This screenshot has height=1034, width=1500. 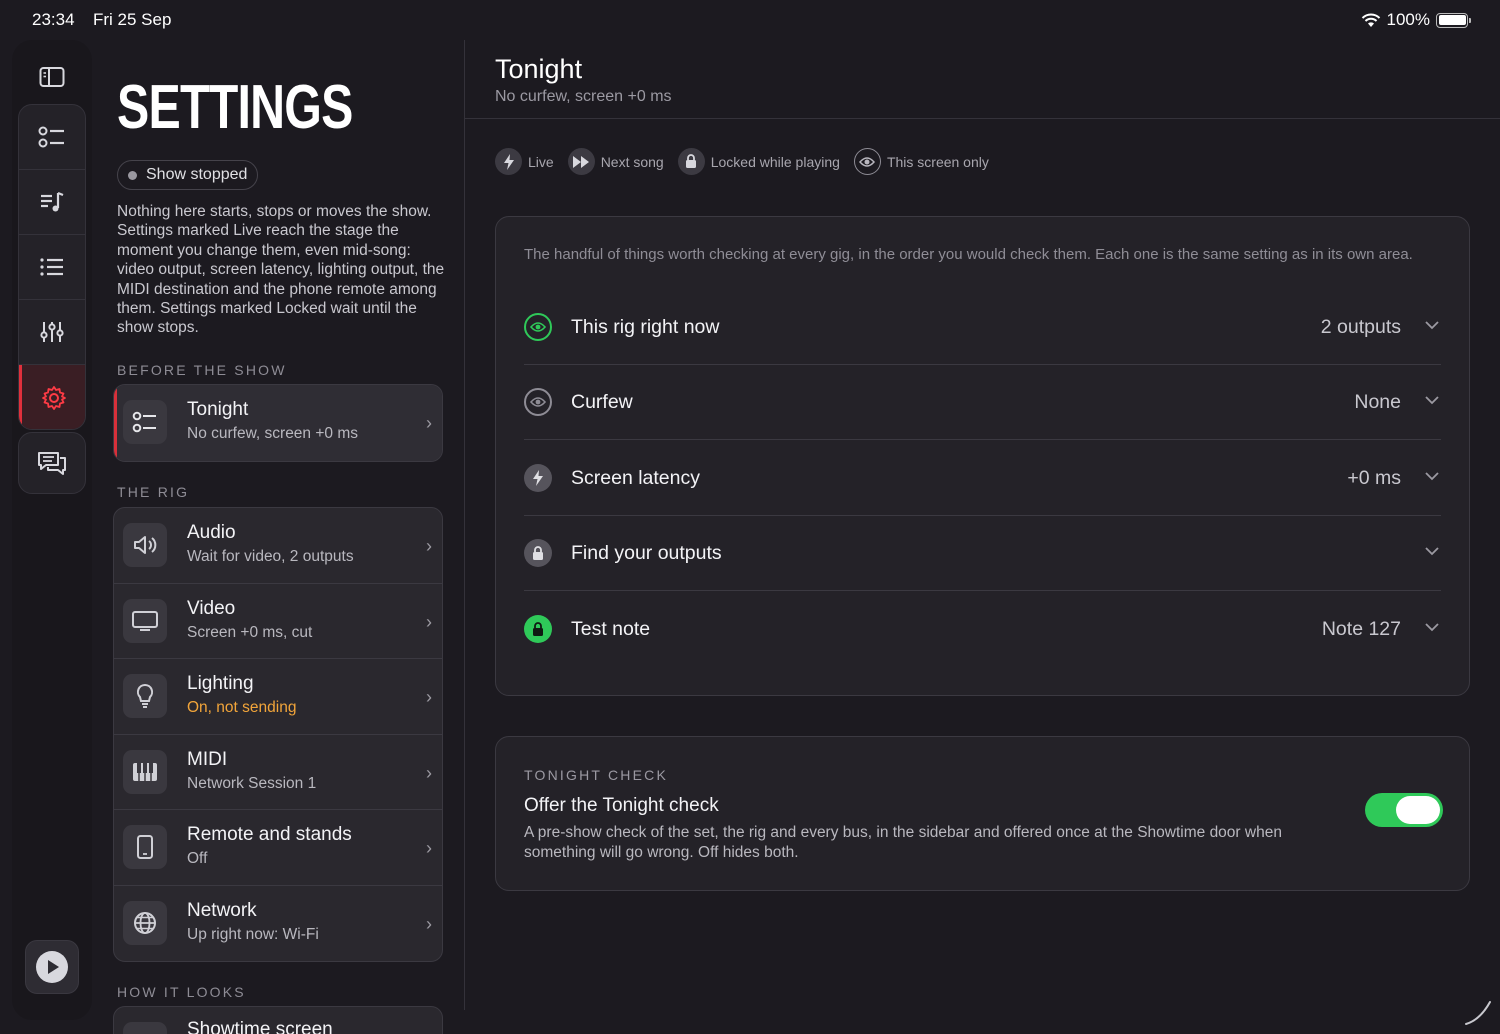 What do you see at coordinates (211, 532) in the screenshot?
I see `sidebar-item-title: Audio` at bounding box center [211, 532].